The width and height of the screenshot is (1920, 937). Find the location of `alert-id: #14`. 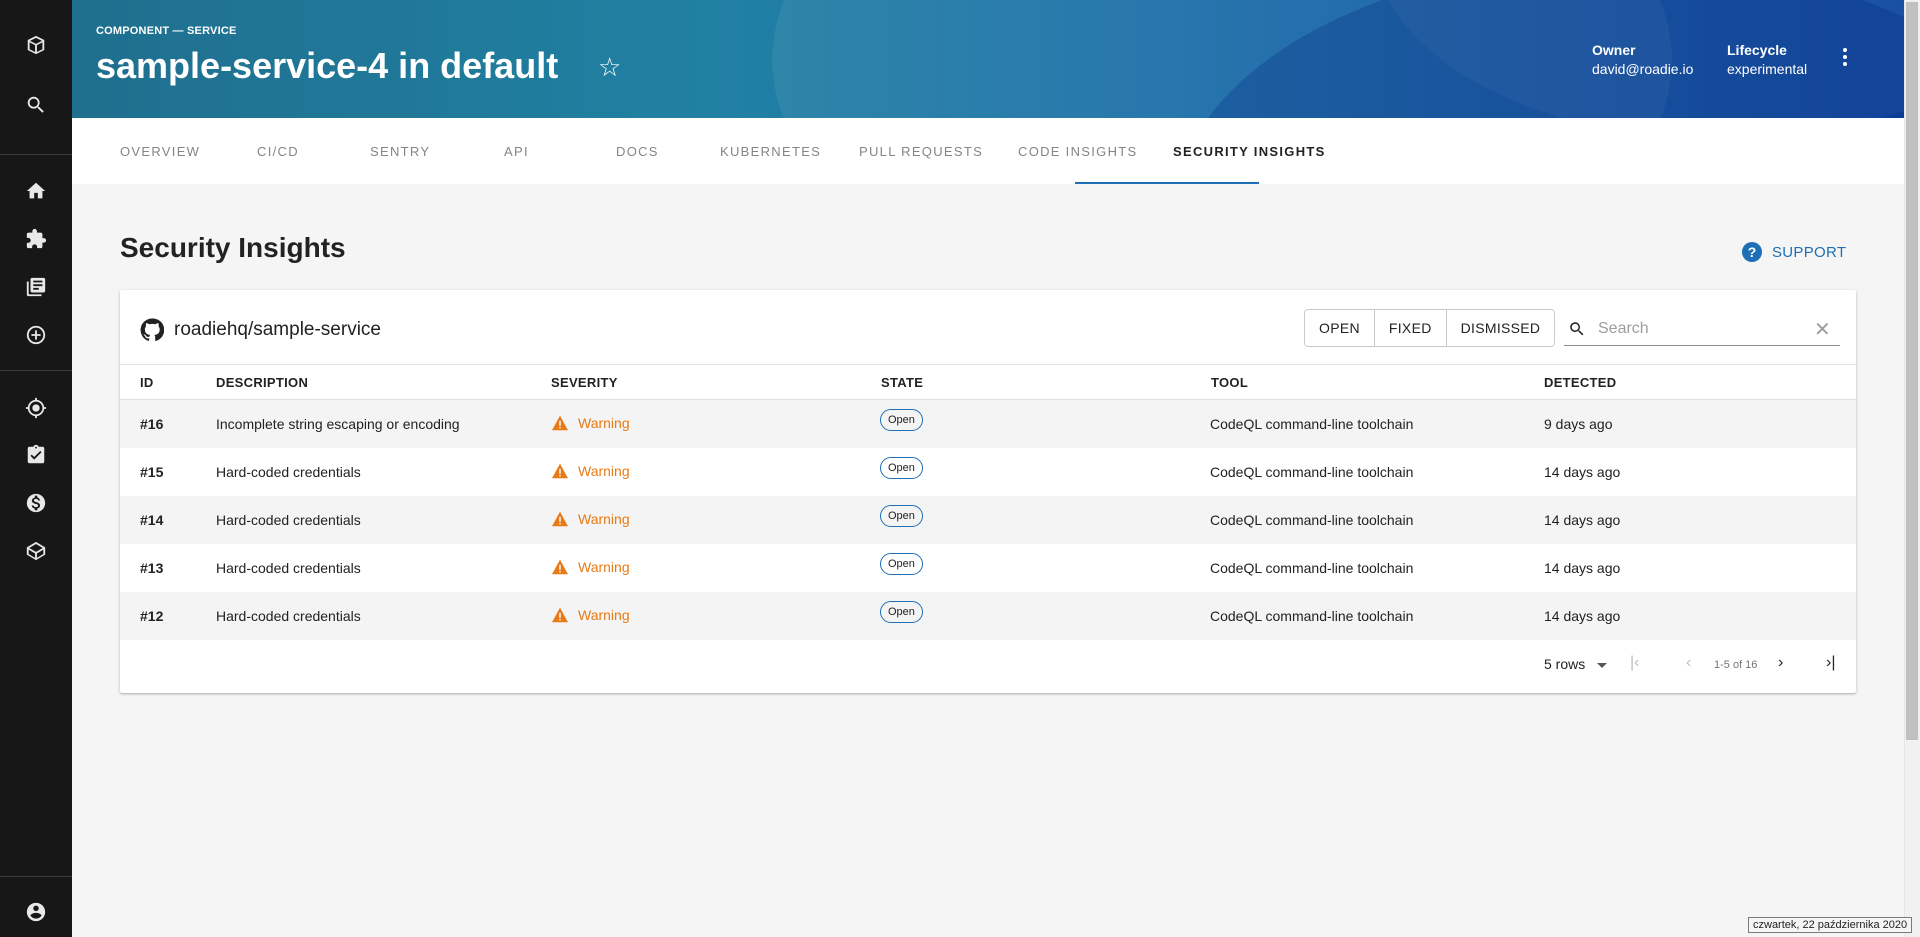

alert-id: #14 is located at coordinates (152, 520).